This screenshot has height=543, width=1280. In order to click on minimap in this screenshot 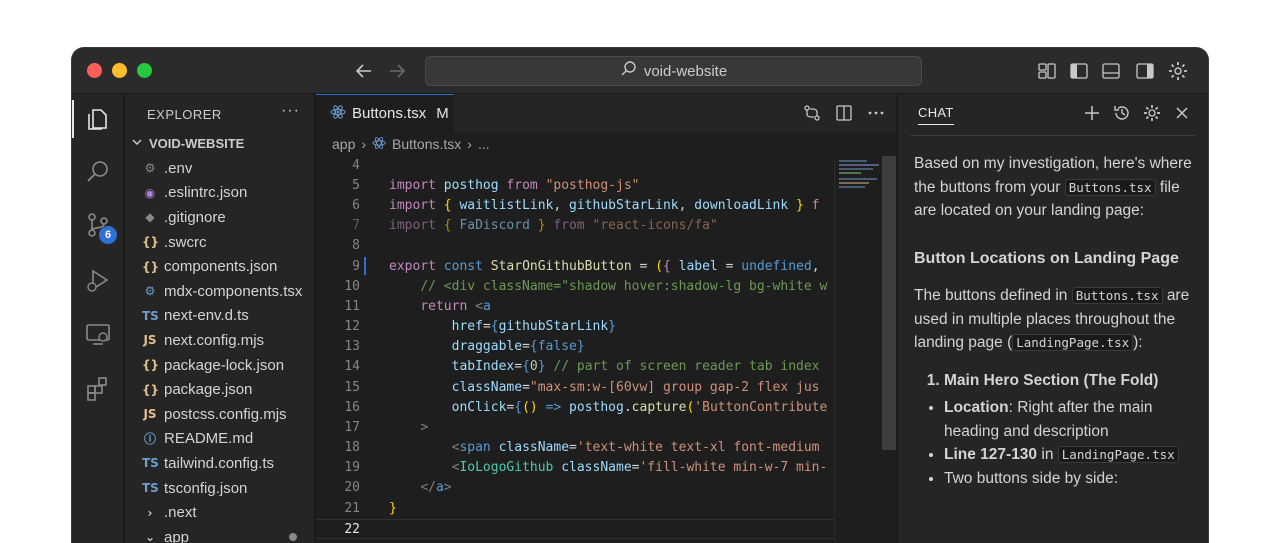, I will do `click(865, 349)`.